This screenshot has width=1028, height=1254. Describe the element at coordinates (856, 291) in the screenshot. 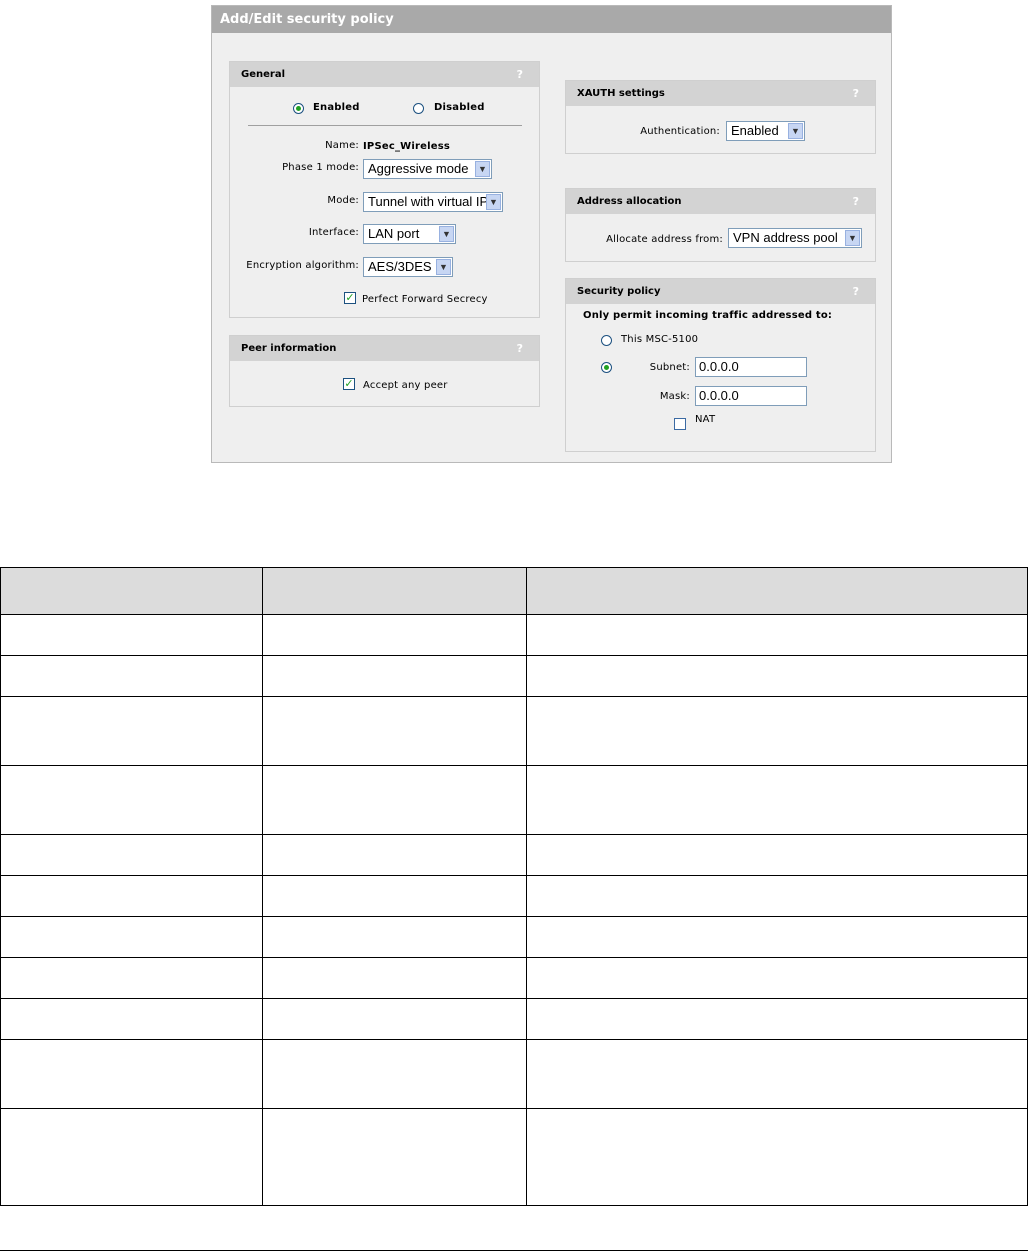

I see `security-help-icon: ?` at that location.